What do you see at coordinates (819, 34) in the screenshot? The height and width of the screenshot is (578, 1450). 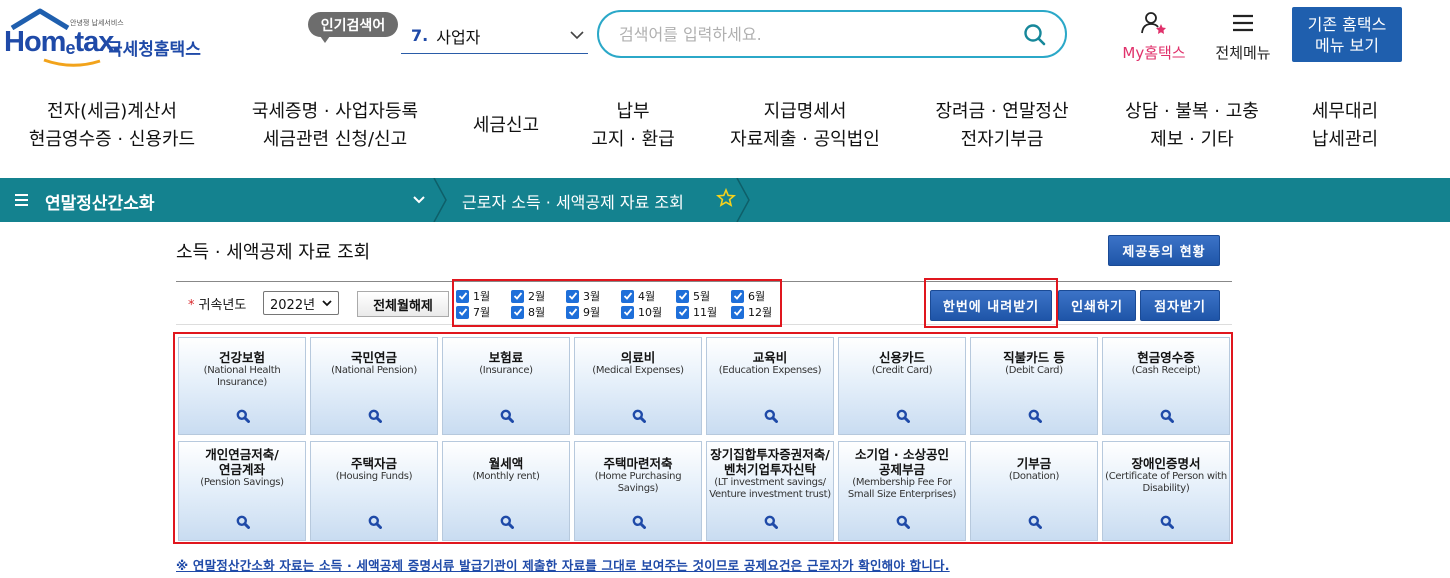 I see `search-input` at bounding box center [819, 34].